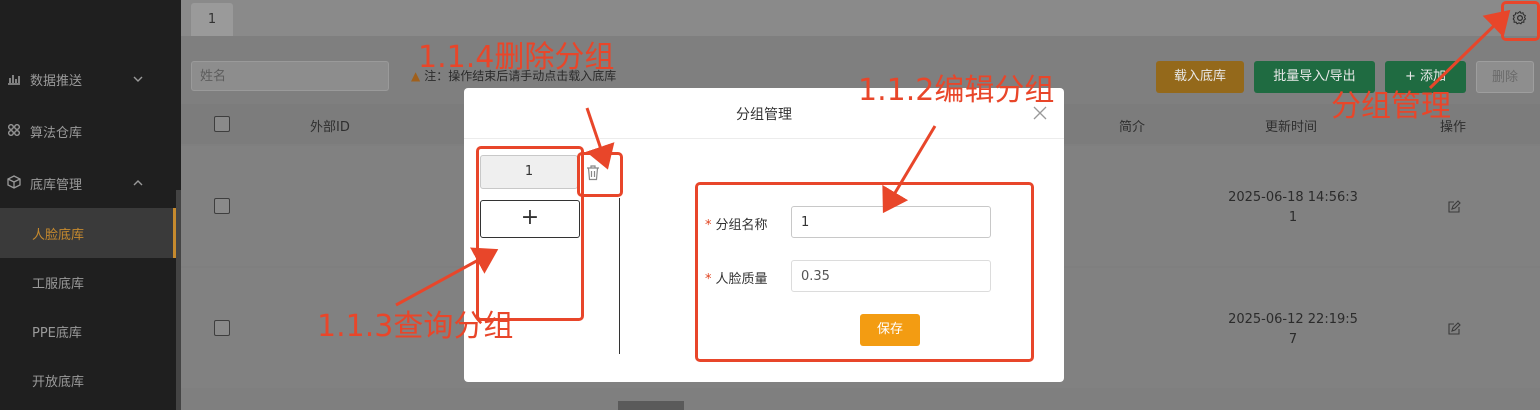  What do you see at coordinates (88, 331) in the screenshot?
I see `sidebar-item-ppe-library: PPE底库` at bounding box center [88, 331].